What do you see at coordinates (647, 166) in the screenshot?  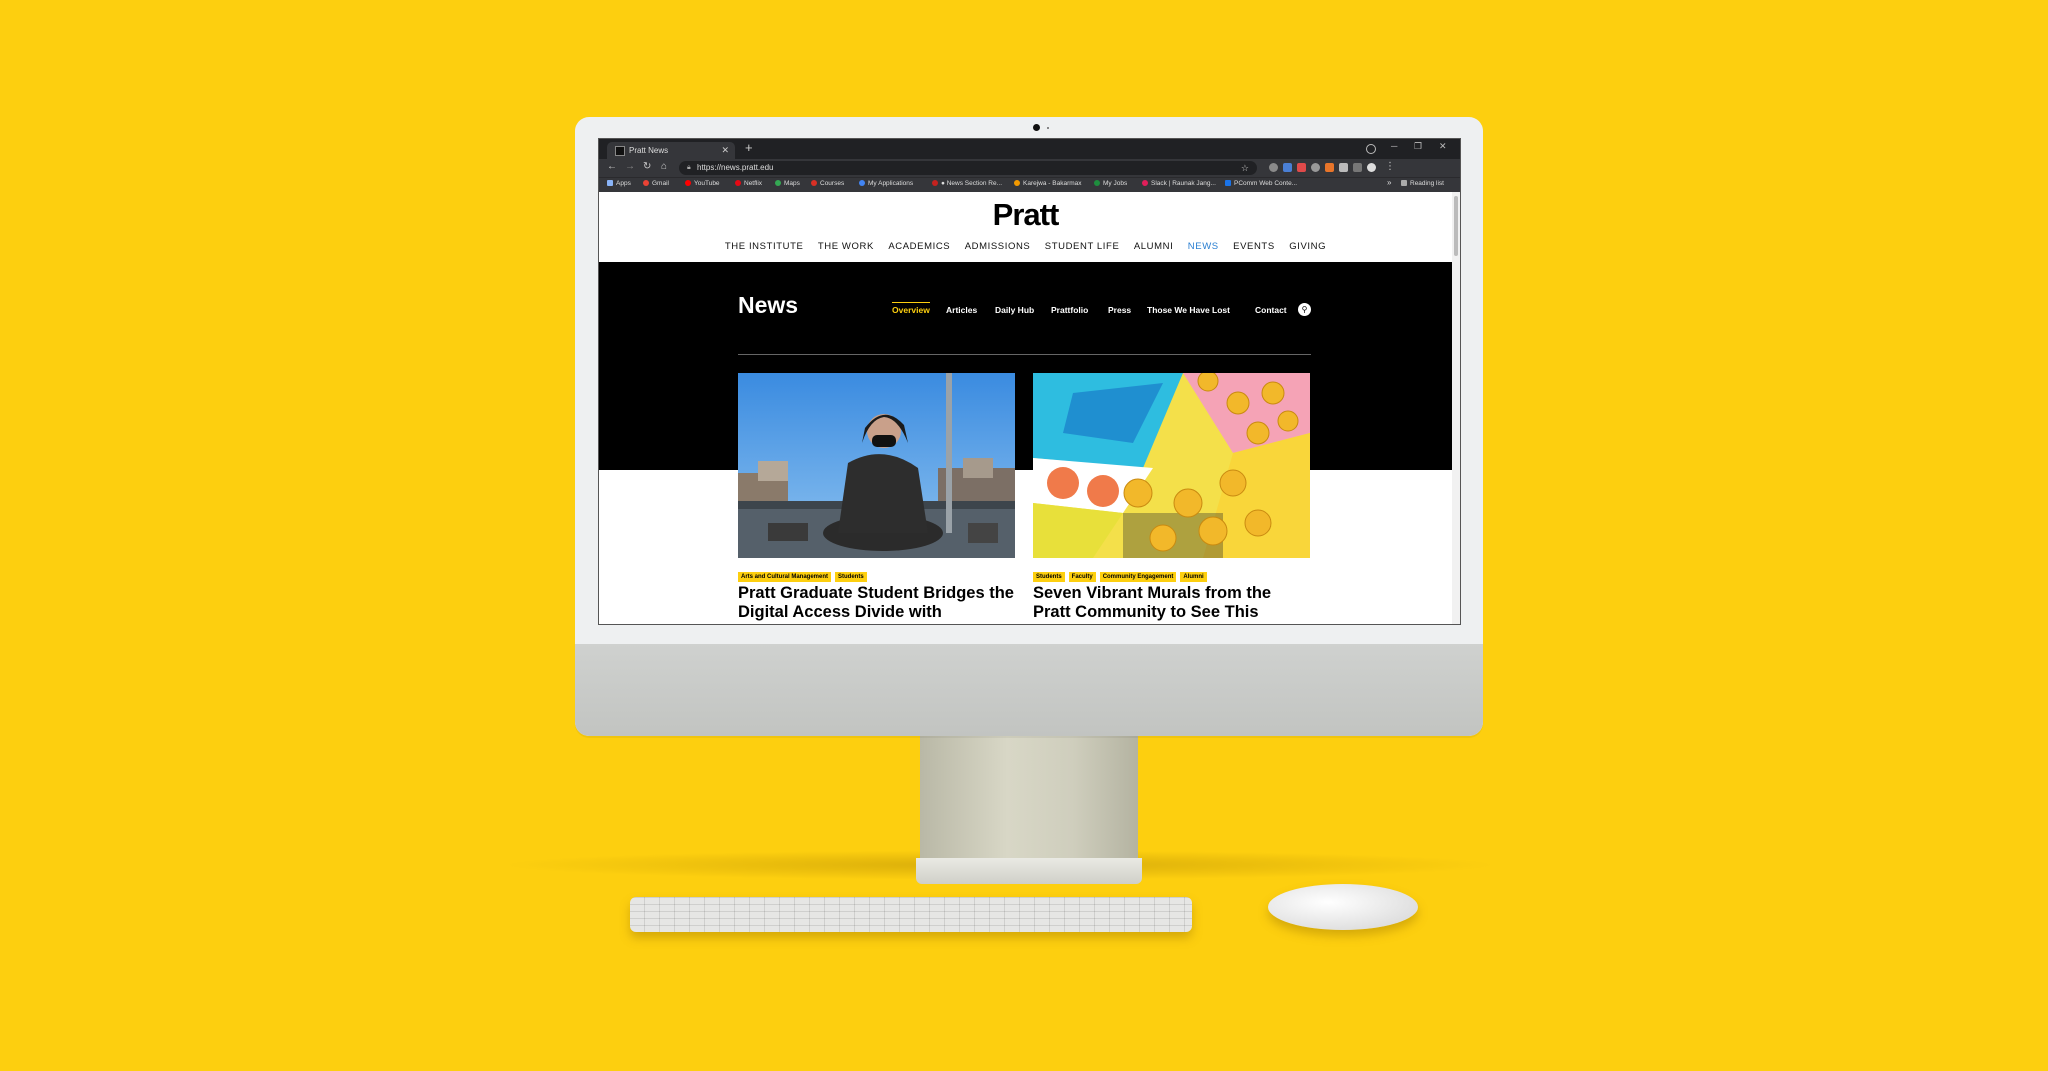 I see `reload-icon: ↻` at bounding box center [647, 166].